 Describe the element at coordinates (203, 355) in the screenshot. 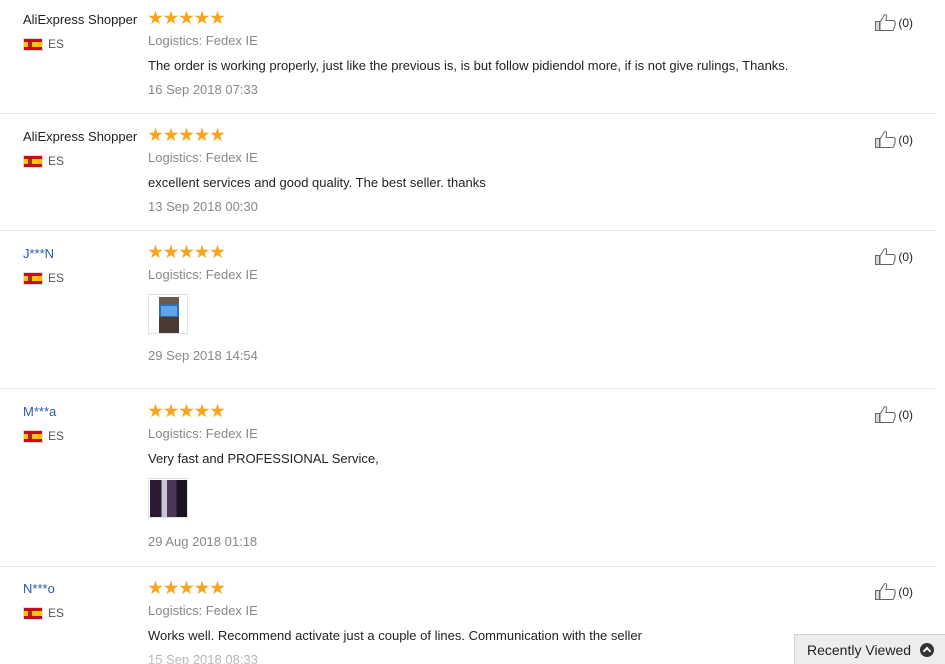

I see `review-date: 29 Sep 2018 14:54` at that location.